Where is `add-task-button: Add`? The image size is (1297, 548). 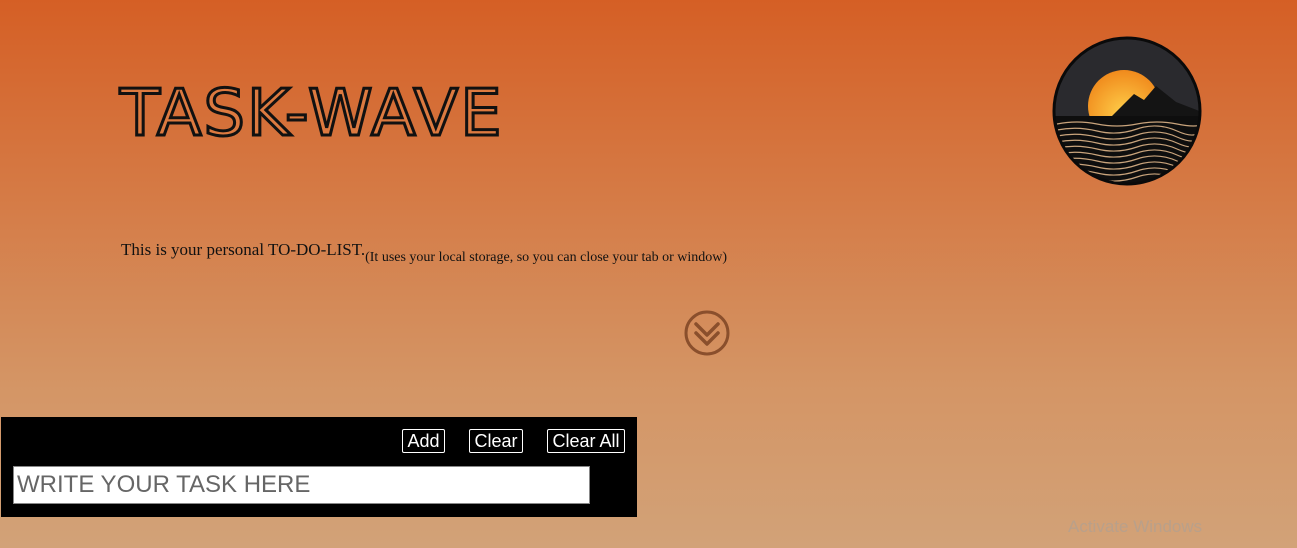
add-task-button: Add is located at coordinates (423, 441).